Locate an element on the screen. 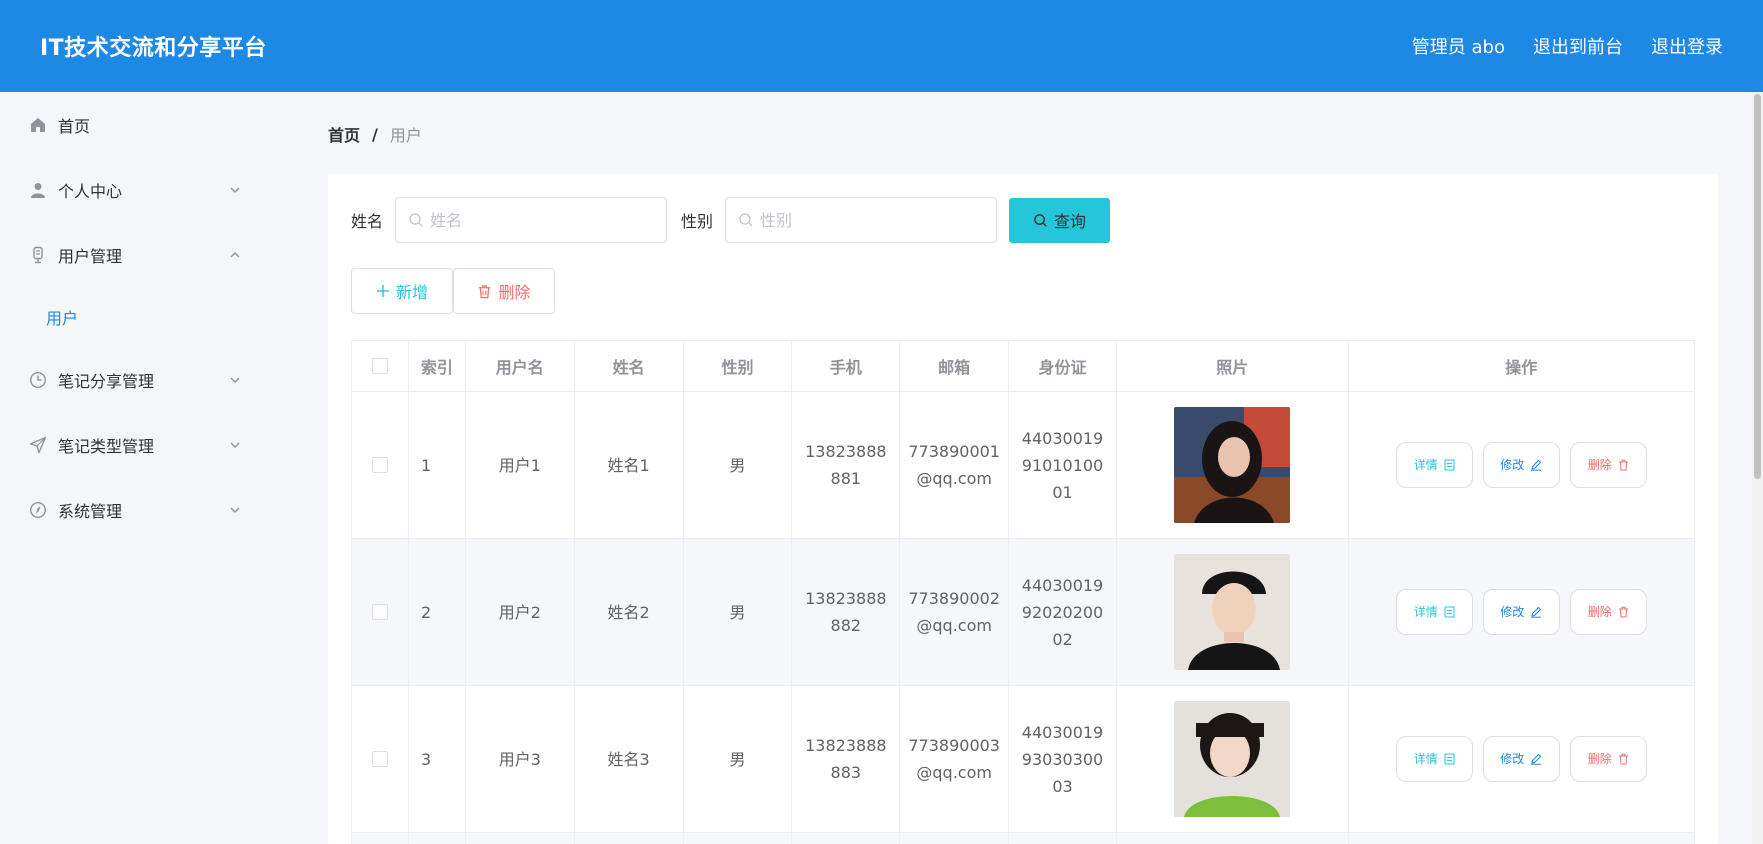  query-button: 查询 is located at coordinates (1060, 220).